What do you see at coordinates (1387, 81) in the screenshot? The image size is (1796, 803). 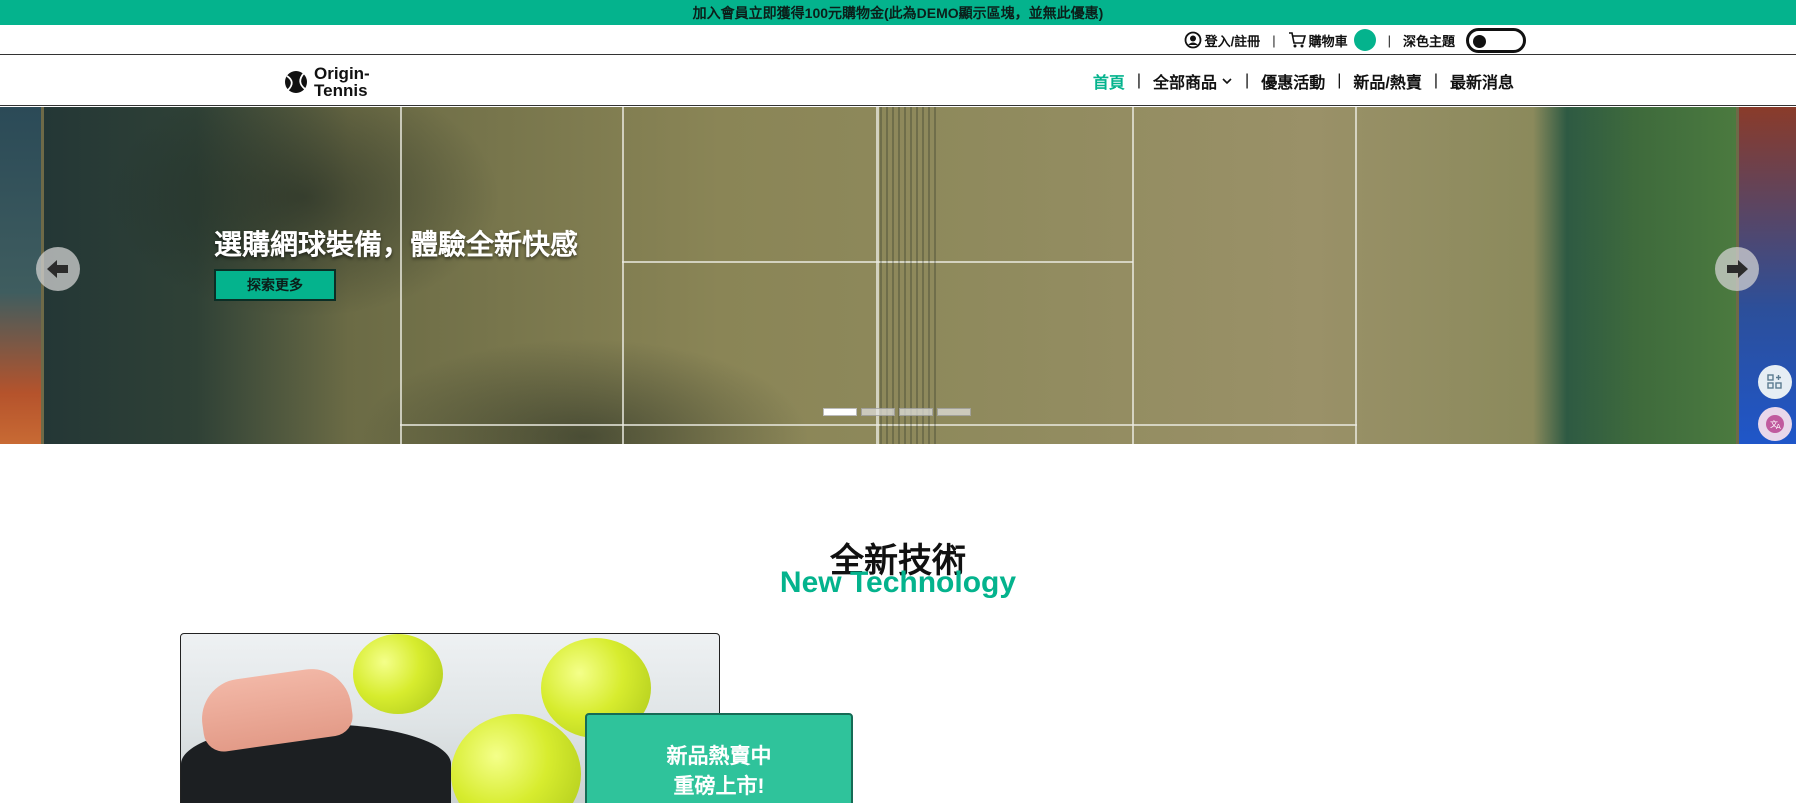 I see `nav-new-hot: 新品/熱賣` at bounding box center [1387, 81].